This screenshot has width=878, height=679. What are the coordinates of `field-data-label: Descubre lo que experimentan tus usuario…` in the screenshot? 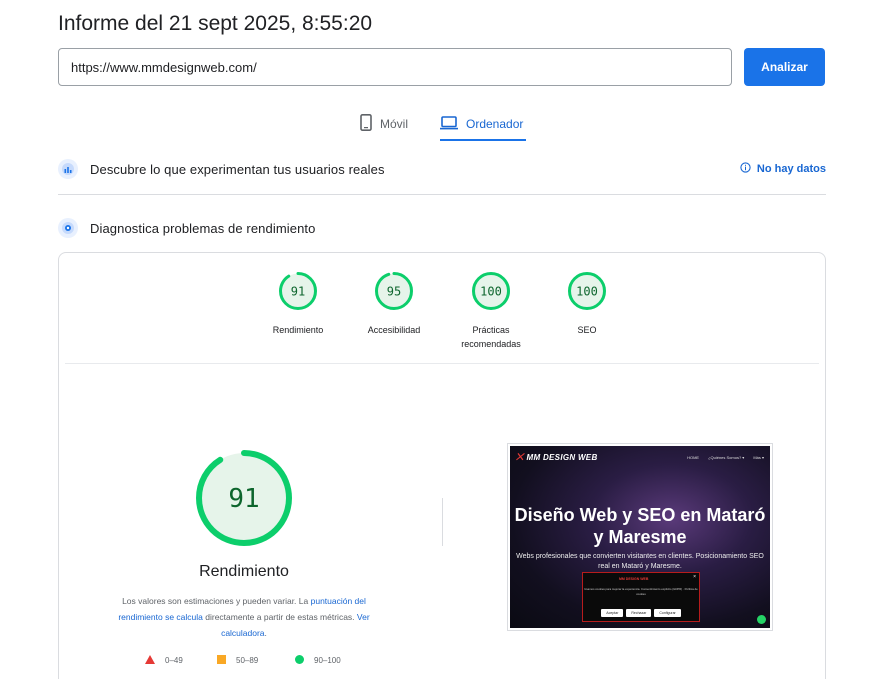 It's located at (237, 169).